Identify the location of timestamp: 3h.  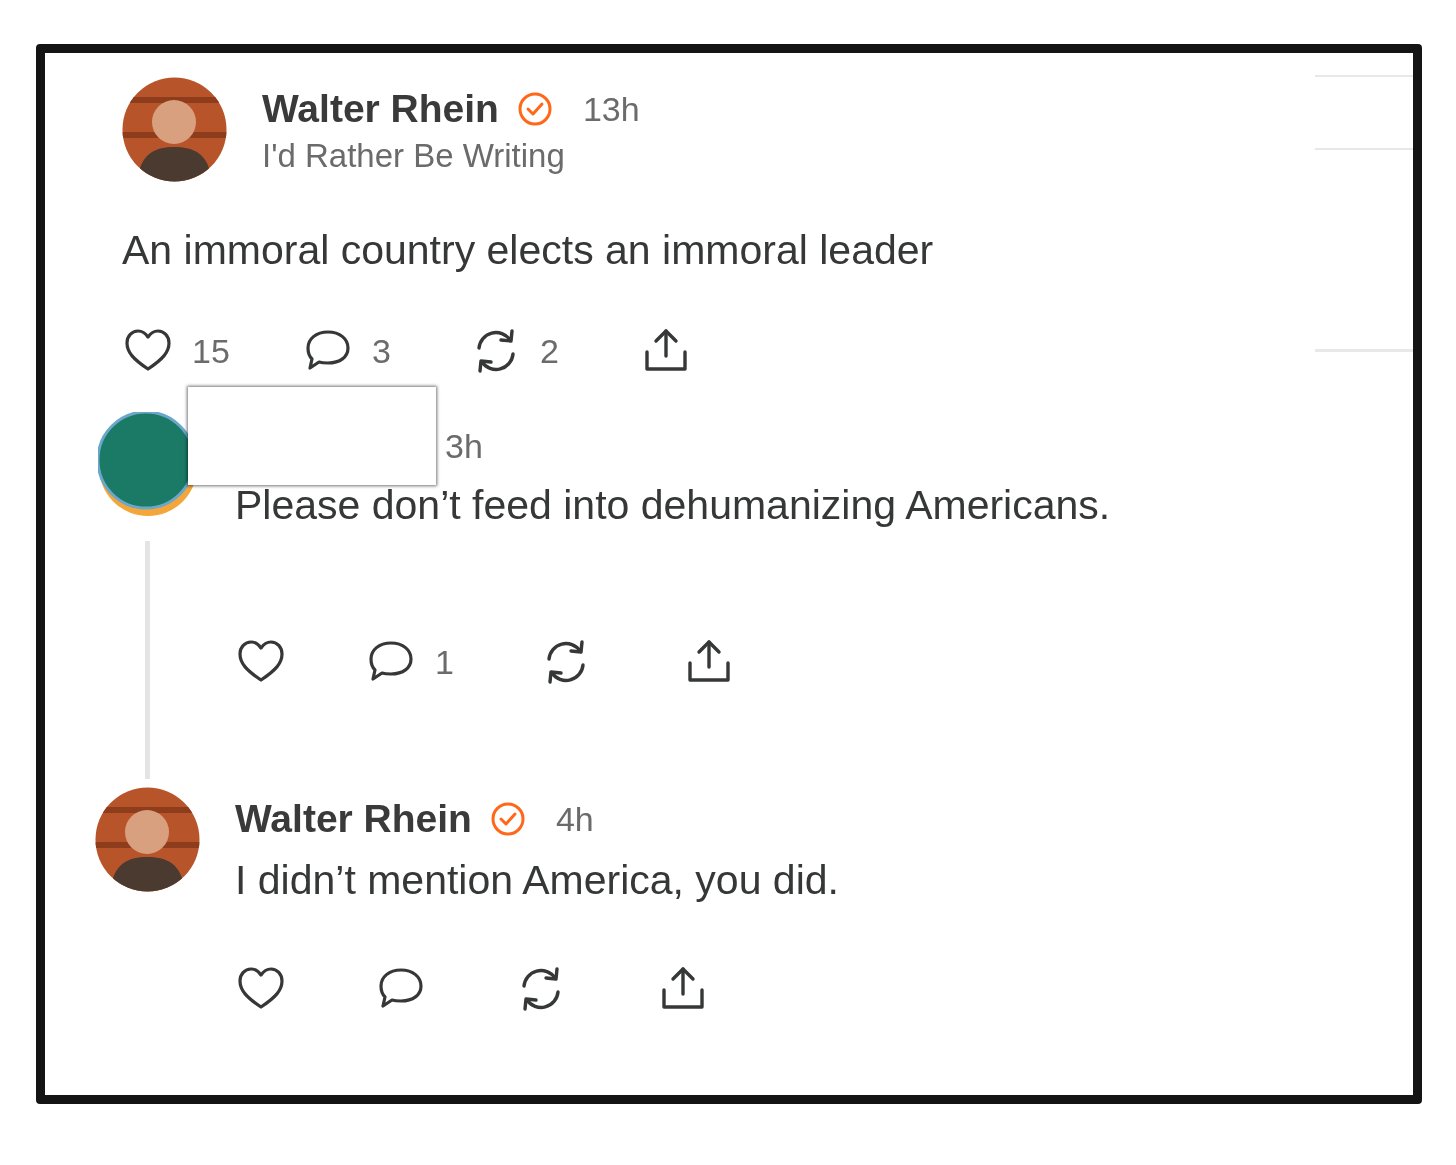
(464, 446).